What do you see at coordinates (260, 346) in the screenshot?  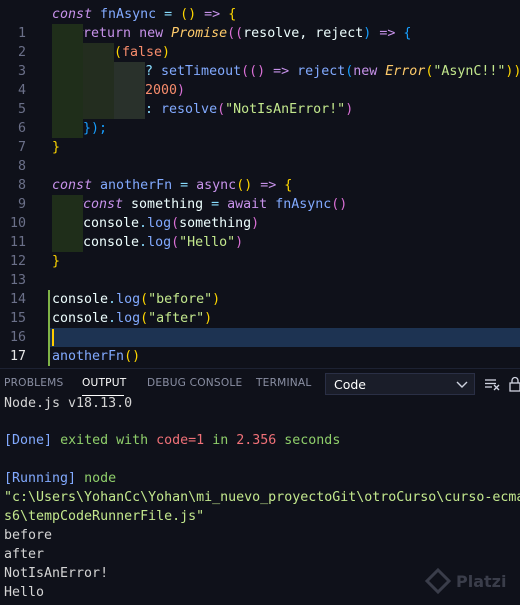 I see `code-line: 17` at bounding box center [260, 346].